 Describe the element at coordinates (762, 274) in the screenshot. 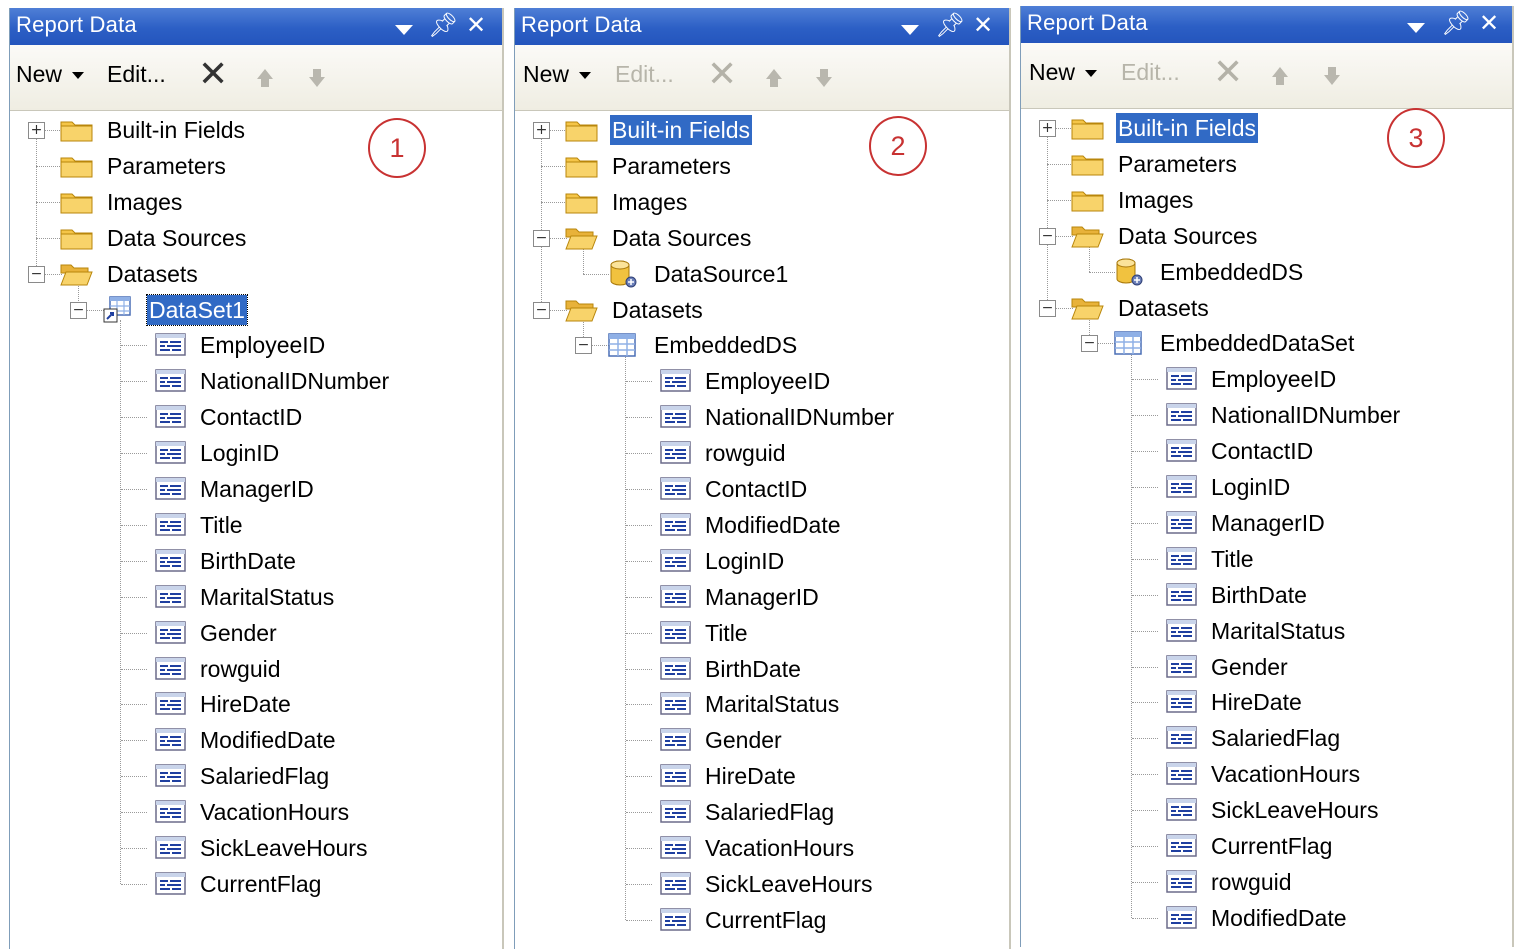

I see `tree-item-datasource: DataSource1` at that location.